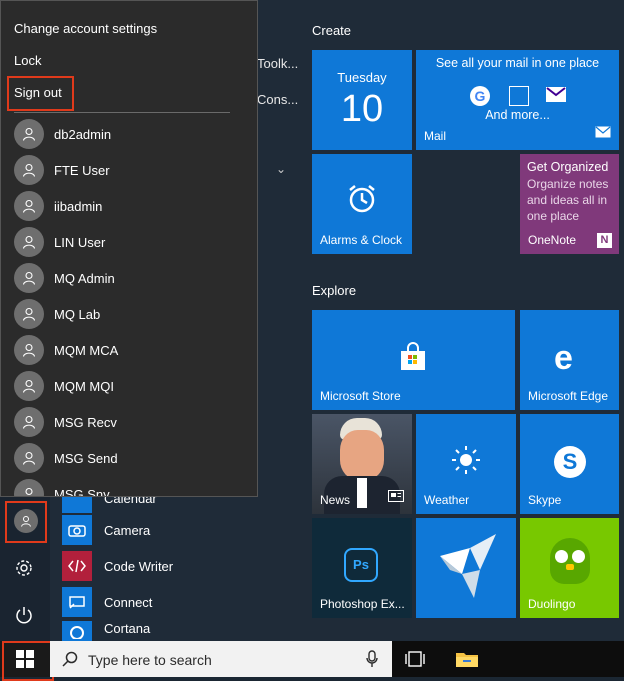 This screenshot has width=624, height=681. I want to click on app-list-item: Camera, so click(182, 530).